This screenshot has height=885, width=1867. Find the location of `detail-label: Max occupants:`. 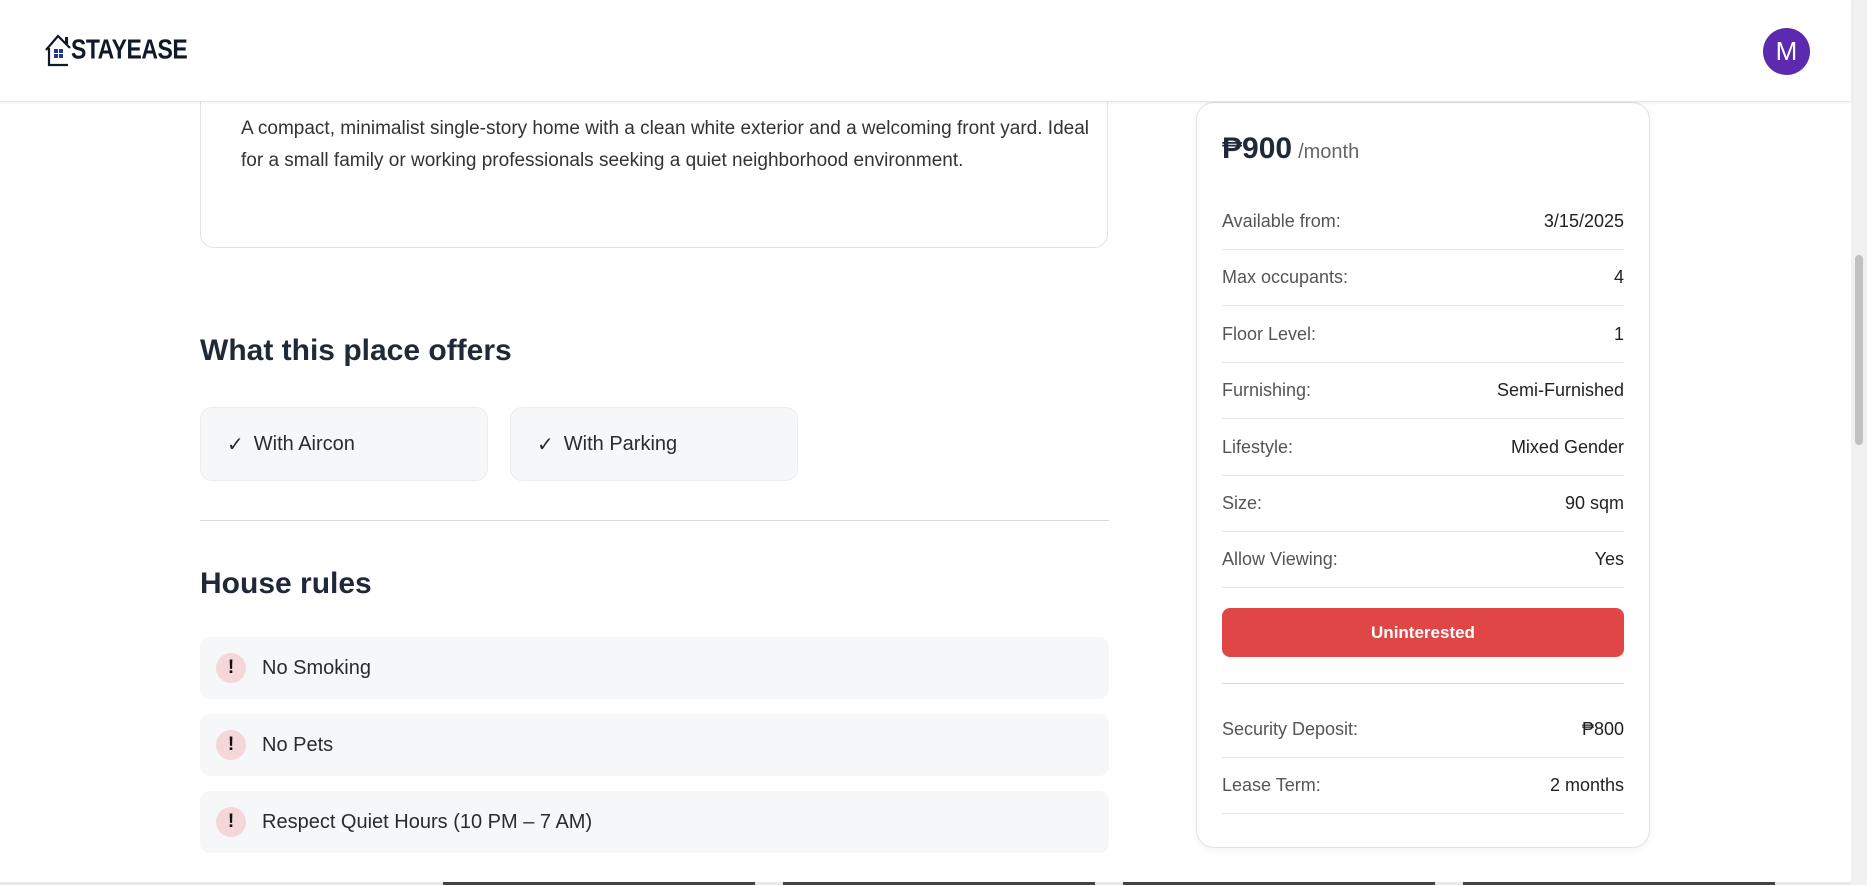

detail-label: Max occupants: is located at coordinates (1285, 277).